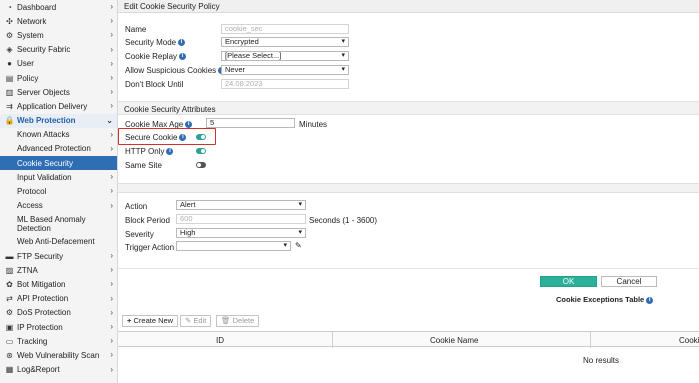 The width and height of the screenshot is (699, 383). Describe the element at coordinates (285, 56) in the screenshot. I see `cookie-replay-select: [Please Select...] ▾` at that location.